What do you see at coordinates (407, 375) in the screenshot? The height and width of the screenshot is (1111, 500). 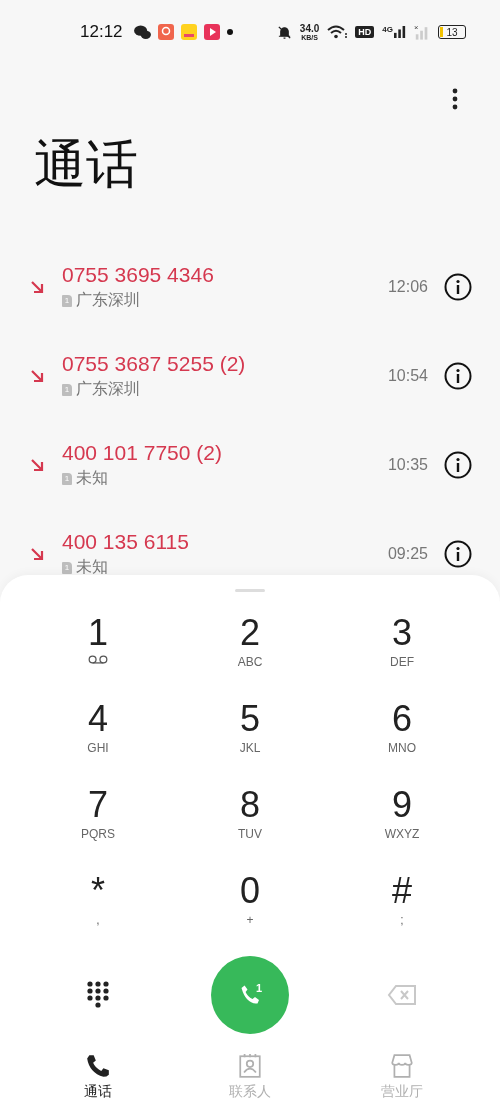 I see `call-time: 10:54` at bounding box center [407, 375].